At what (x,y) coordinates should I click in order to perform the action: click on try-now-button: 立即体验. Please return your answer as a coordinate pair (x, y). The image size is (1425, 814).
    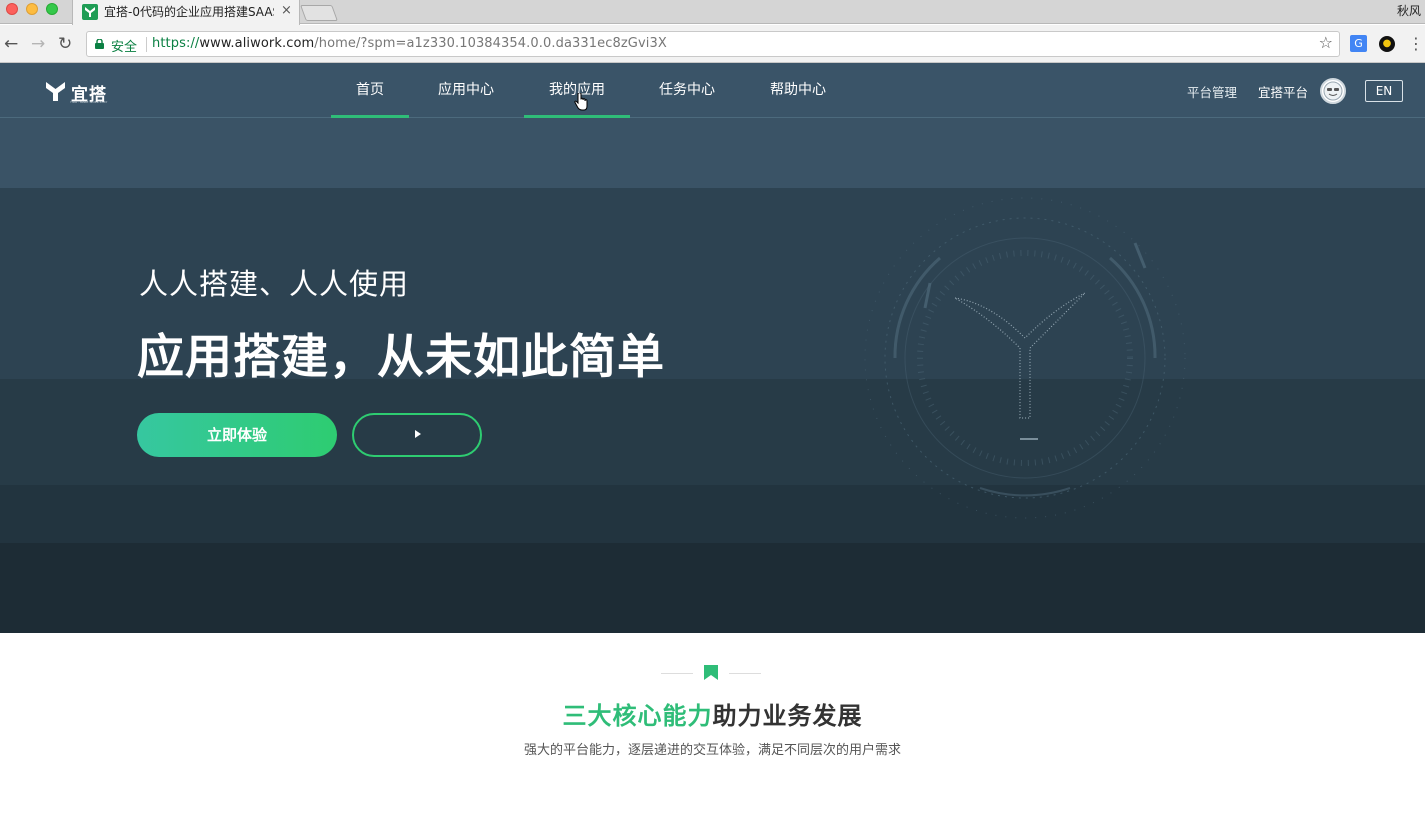
    Looking at the image, I should click on (237, 435).